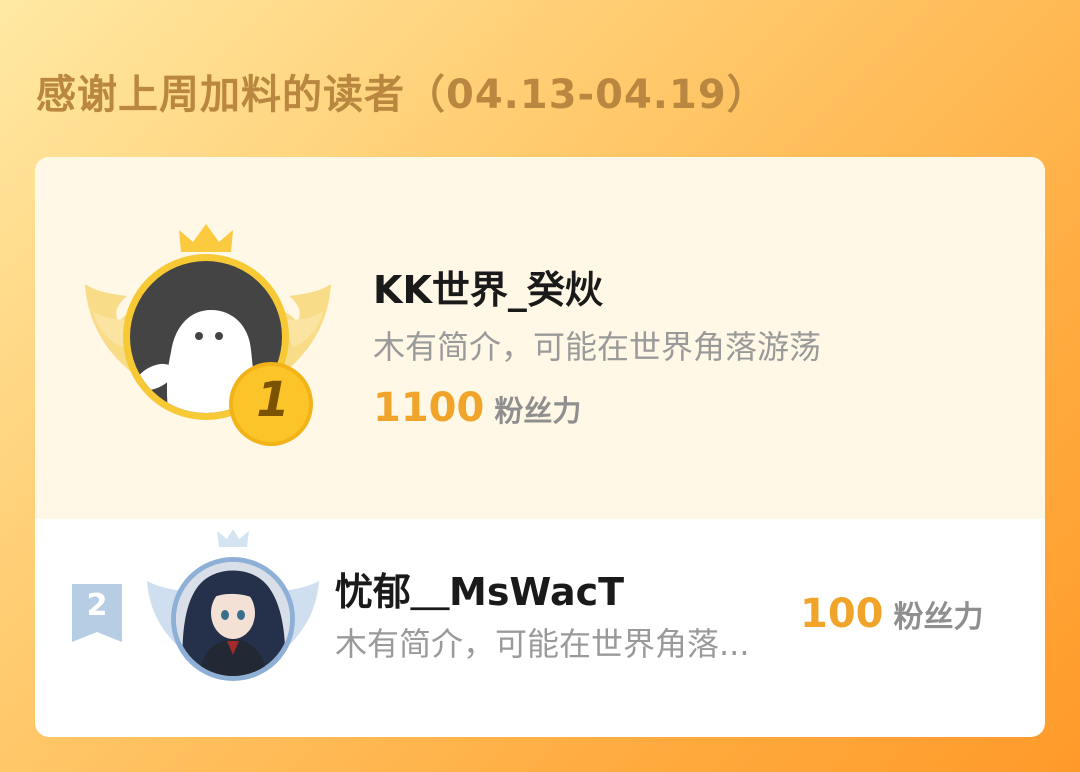  Describe the element at coordinates (97, 605) in the screenshot. I see `rank-number-second: 2` at that location.